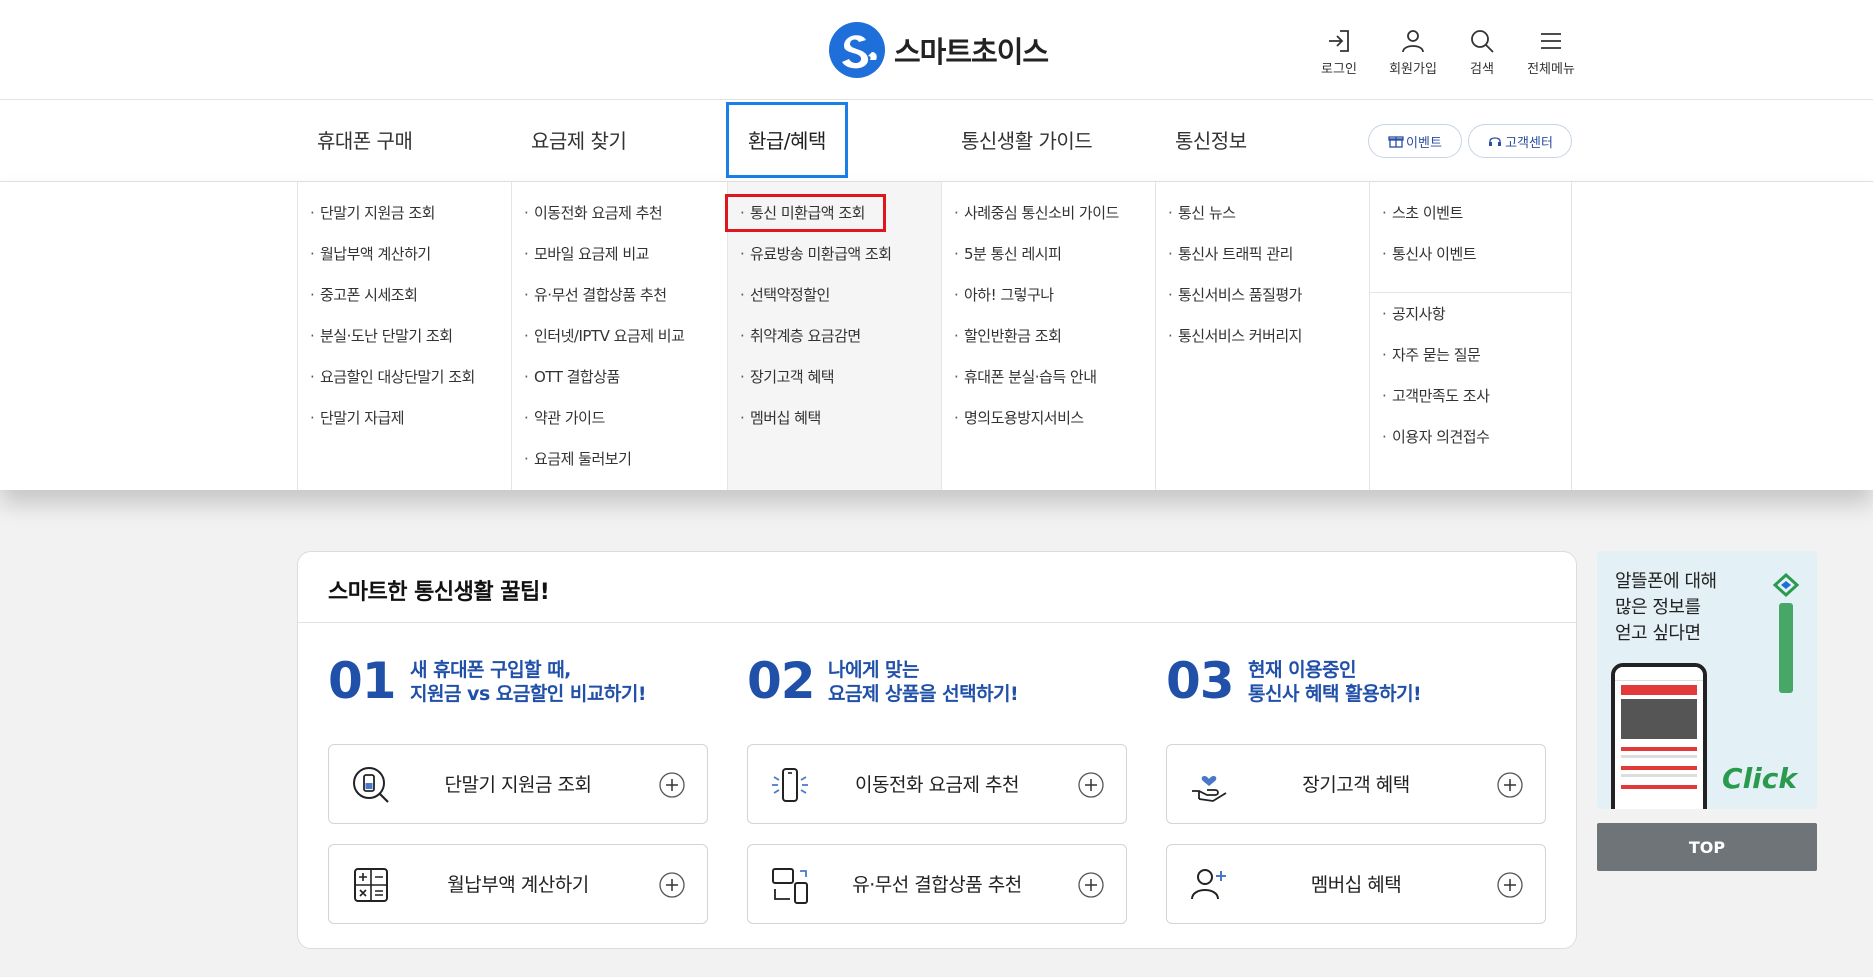 This screenshot has height=977, width=1873. What do you see at coordinates (1009, 295) in the screenshot?
I see `submenu-item-label: 아하! 그렇구나` at bounding box center [1009, 295].